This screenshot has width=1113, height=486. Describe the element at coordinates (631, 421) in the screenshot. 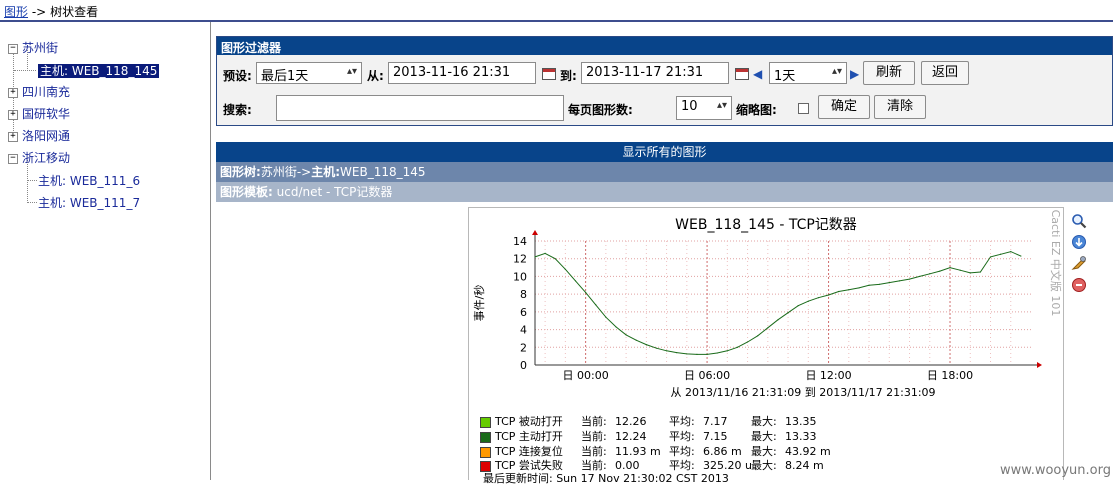

I see `legend-cur: 12.26` at that location.